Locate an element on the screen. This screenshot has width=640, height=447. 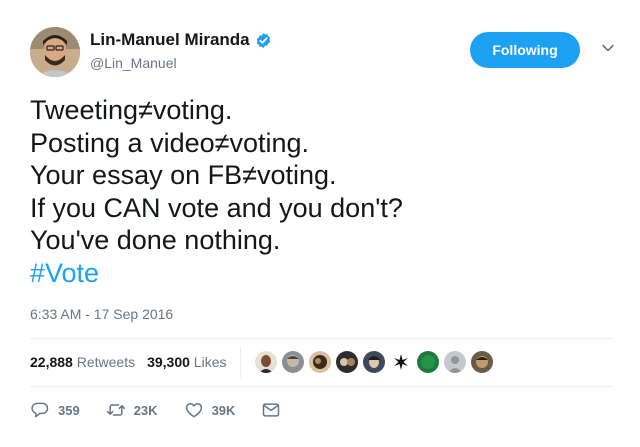
user-handle: @Lin_Manuel is located at coordinates (181, 63).